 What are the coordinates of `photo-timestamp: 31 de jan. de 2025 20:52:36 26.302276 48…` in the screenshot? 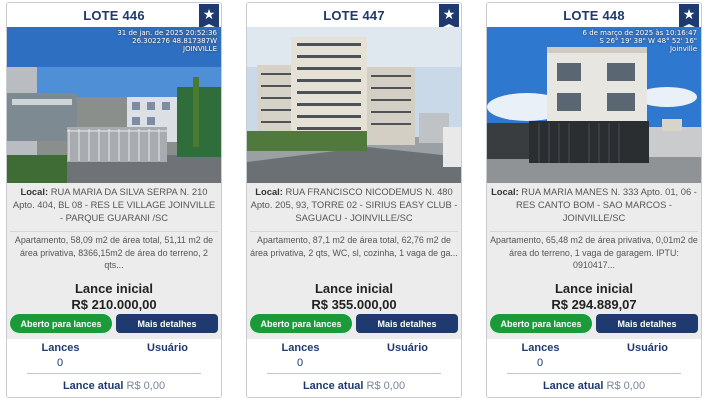 It's located at (167, 41).